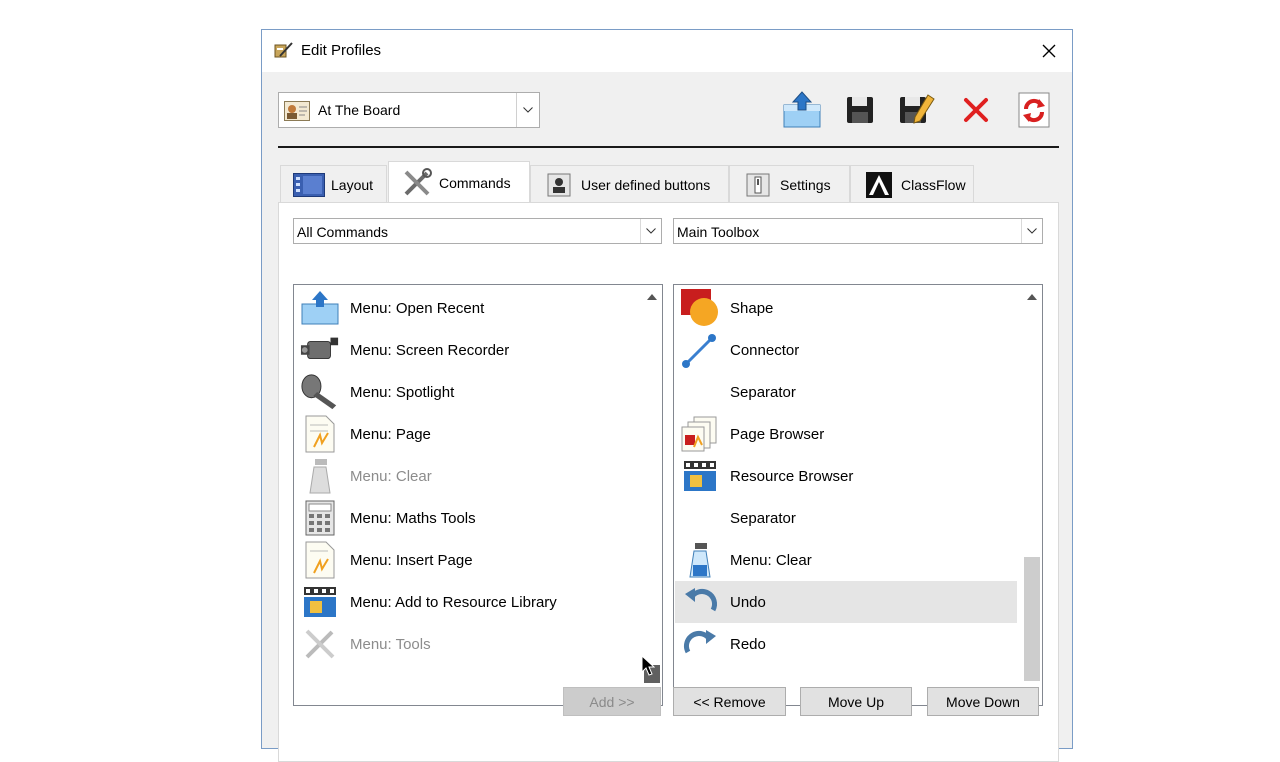  I want to click on tab-classflow: ClassFlow, so click(912, 184).